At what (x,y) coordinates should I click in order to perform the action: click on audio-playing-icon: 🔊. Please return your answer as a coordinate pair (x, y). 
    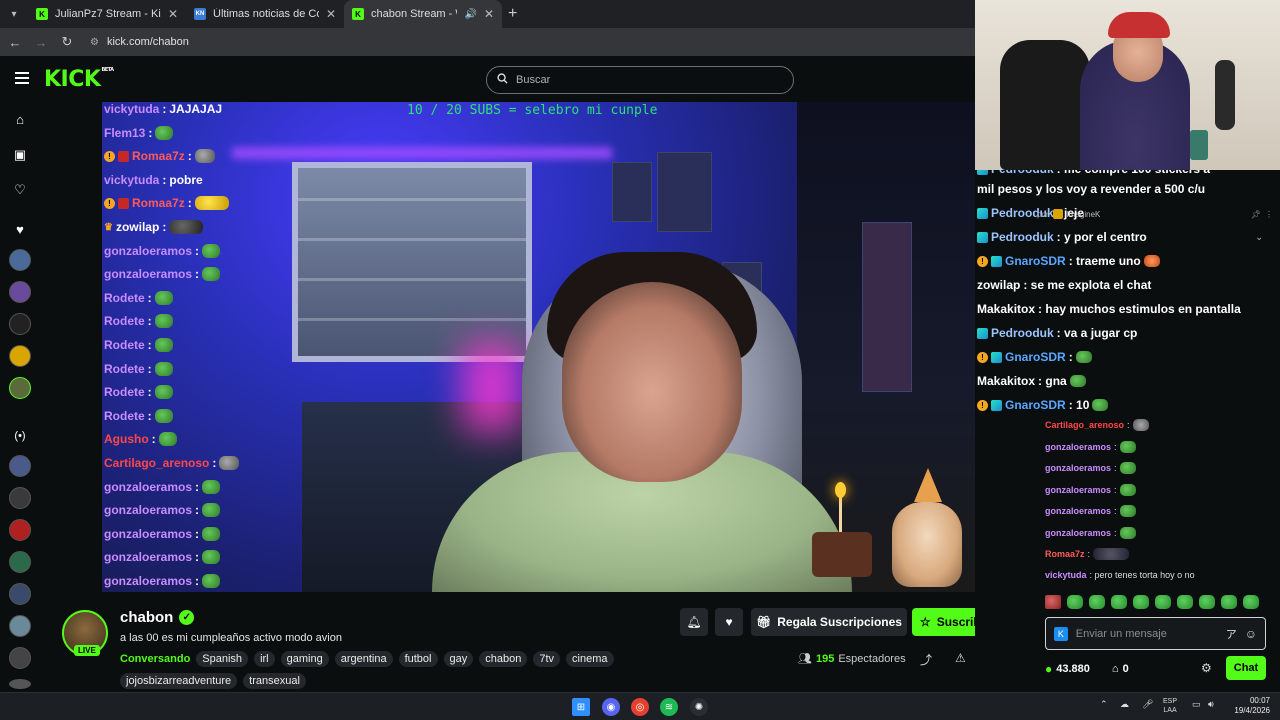
    Looking at the image, I should click on (470, 14).